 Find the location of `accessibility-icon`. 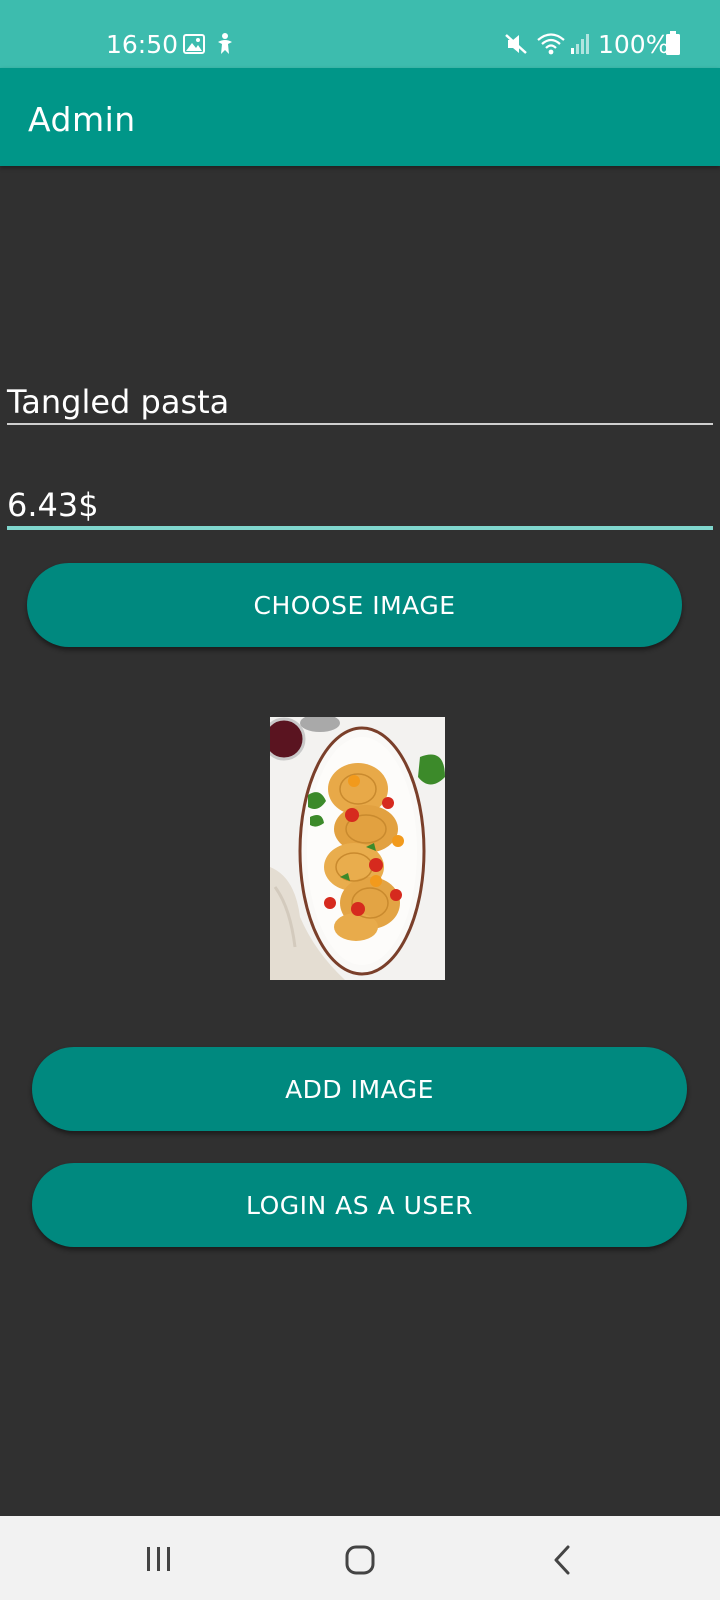

accessibility-icon is located at coordinates (225, 43).